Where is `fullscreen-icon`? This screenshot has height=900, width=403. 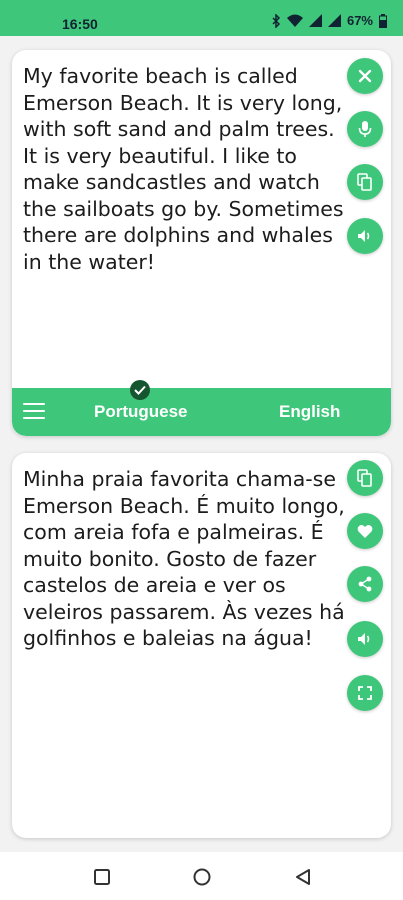 fullscreen-icon is located at coordinates (365, 693).